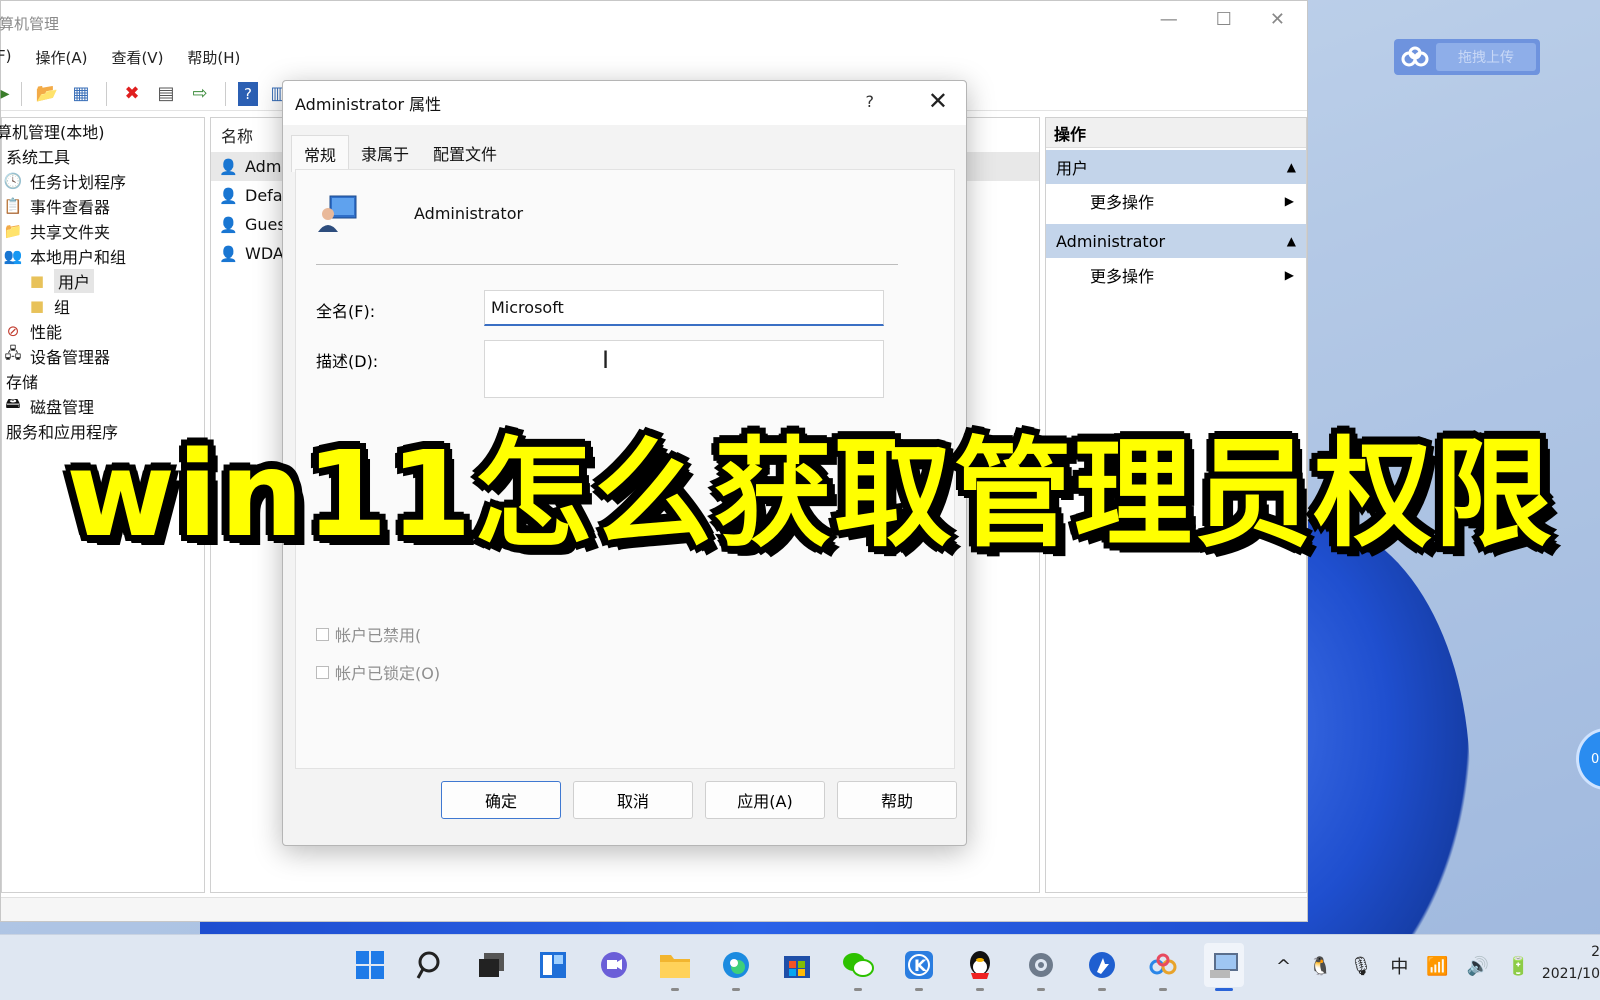  Describe the element at coordinates (1176, 167) in the screenshot. I see `actions-section-users: 用户 ▲` at that location.